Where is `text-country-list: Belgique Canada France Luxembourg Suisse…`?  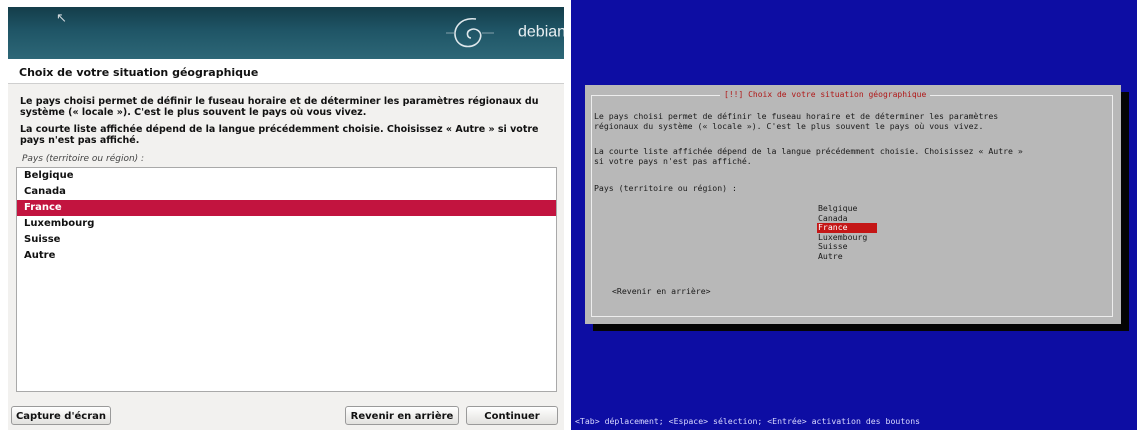 text-country-list: Belgique Canada France Luxembourg Suisse… is located at coordinates (847, 232).